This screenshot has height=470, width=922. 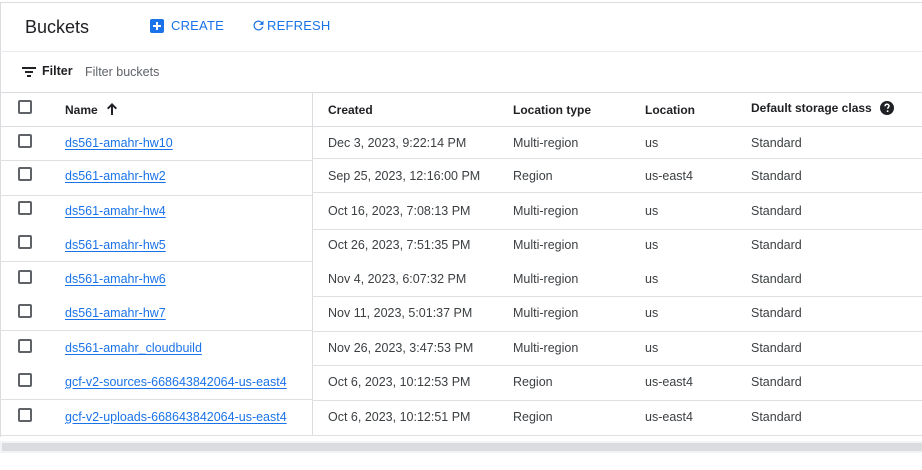 I want to click on created-cell: Oct 16, 2023, 7:08:13 PM, so click(x=399, y=211).